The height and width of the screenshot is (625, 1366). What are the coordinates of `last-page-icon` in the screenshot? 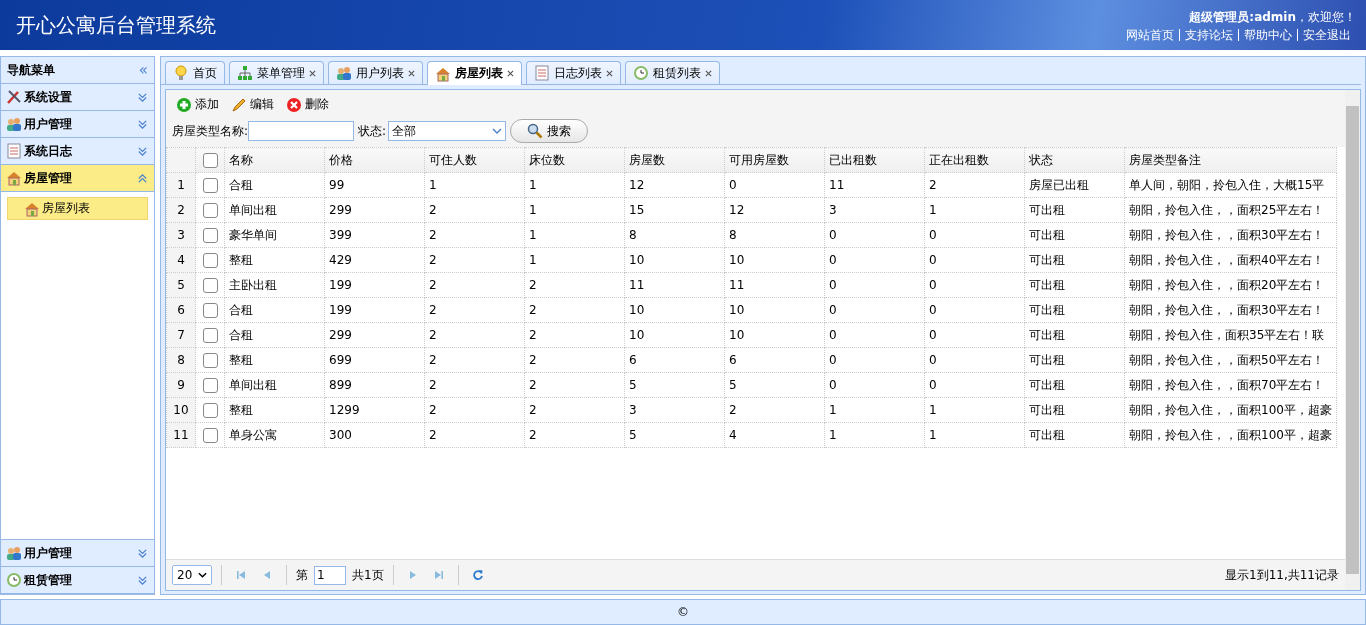 It's located at (438, 575).